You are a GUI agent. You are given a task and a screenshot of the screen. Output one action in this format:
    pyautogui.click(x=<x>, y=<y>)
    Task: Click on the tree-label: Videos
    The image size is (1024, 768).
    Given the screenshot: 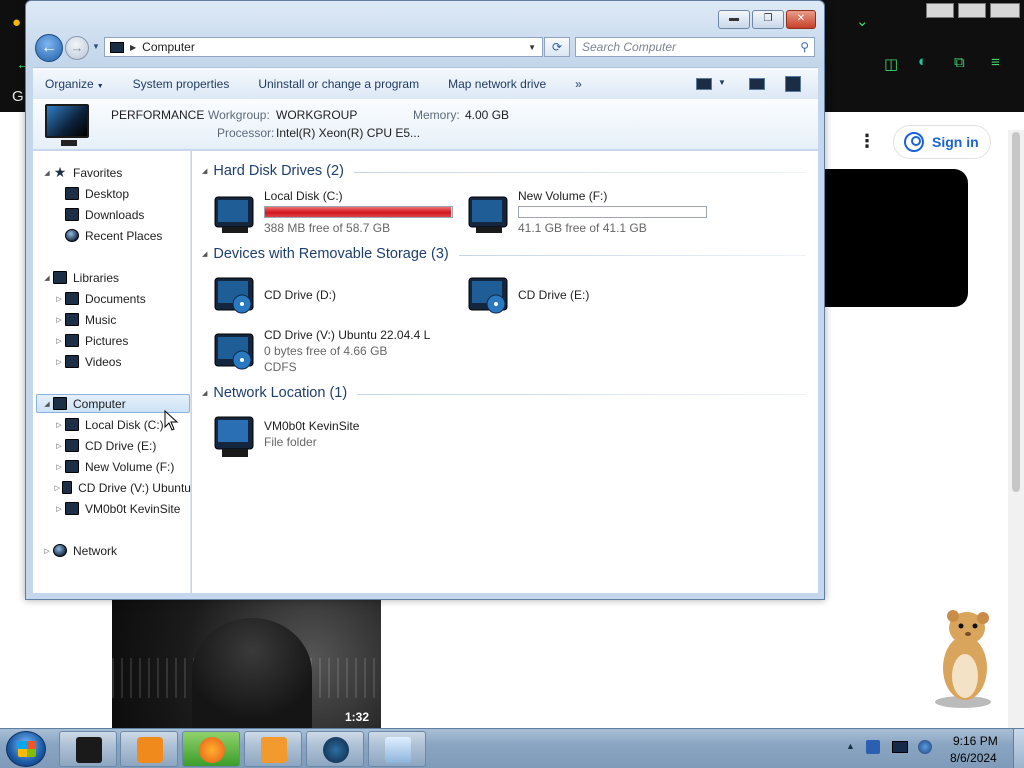 What is the action you would take?
    pyautogui.click(x=103, y=361)
    